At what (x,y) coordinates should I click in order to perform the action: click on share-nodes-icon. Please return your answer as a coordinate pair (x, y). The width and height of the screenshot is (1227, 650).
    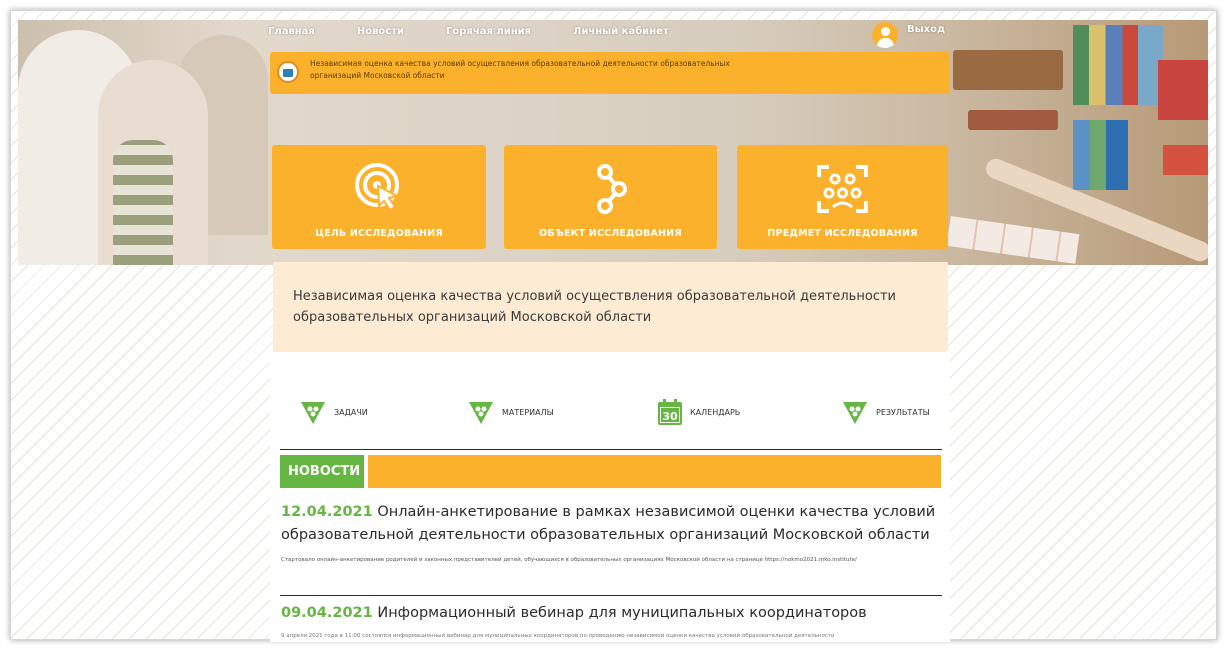
    Looking at the image, I should click on (612, 189).